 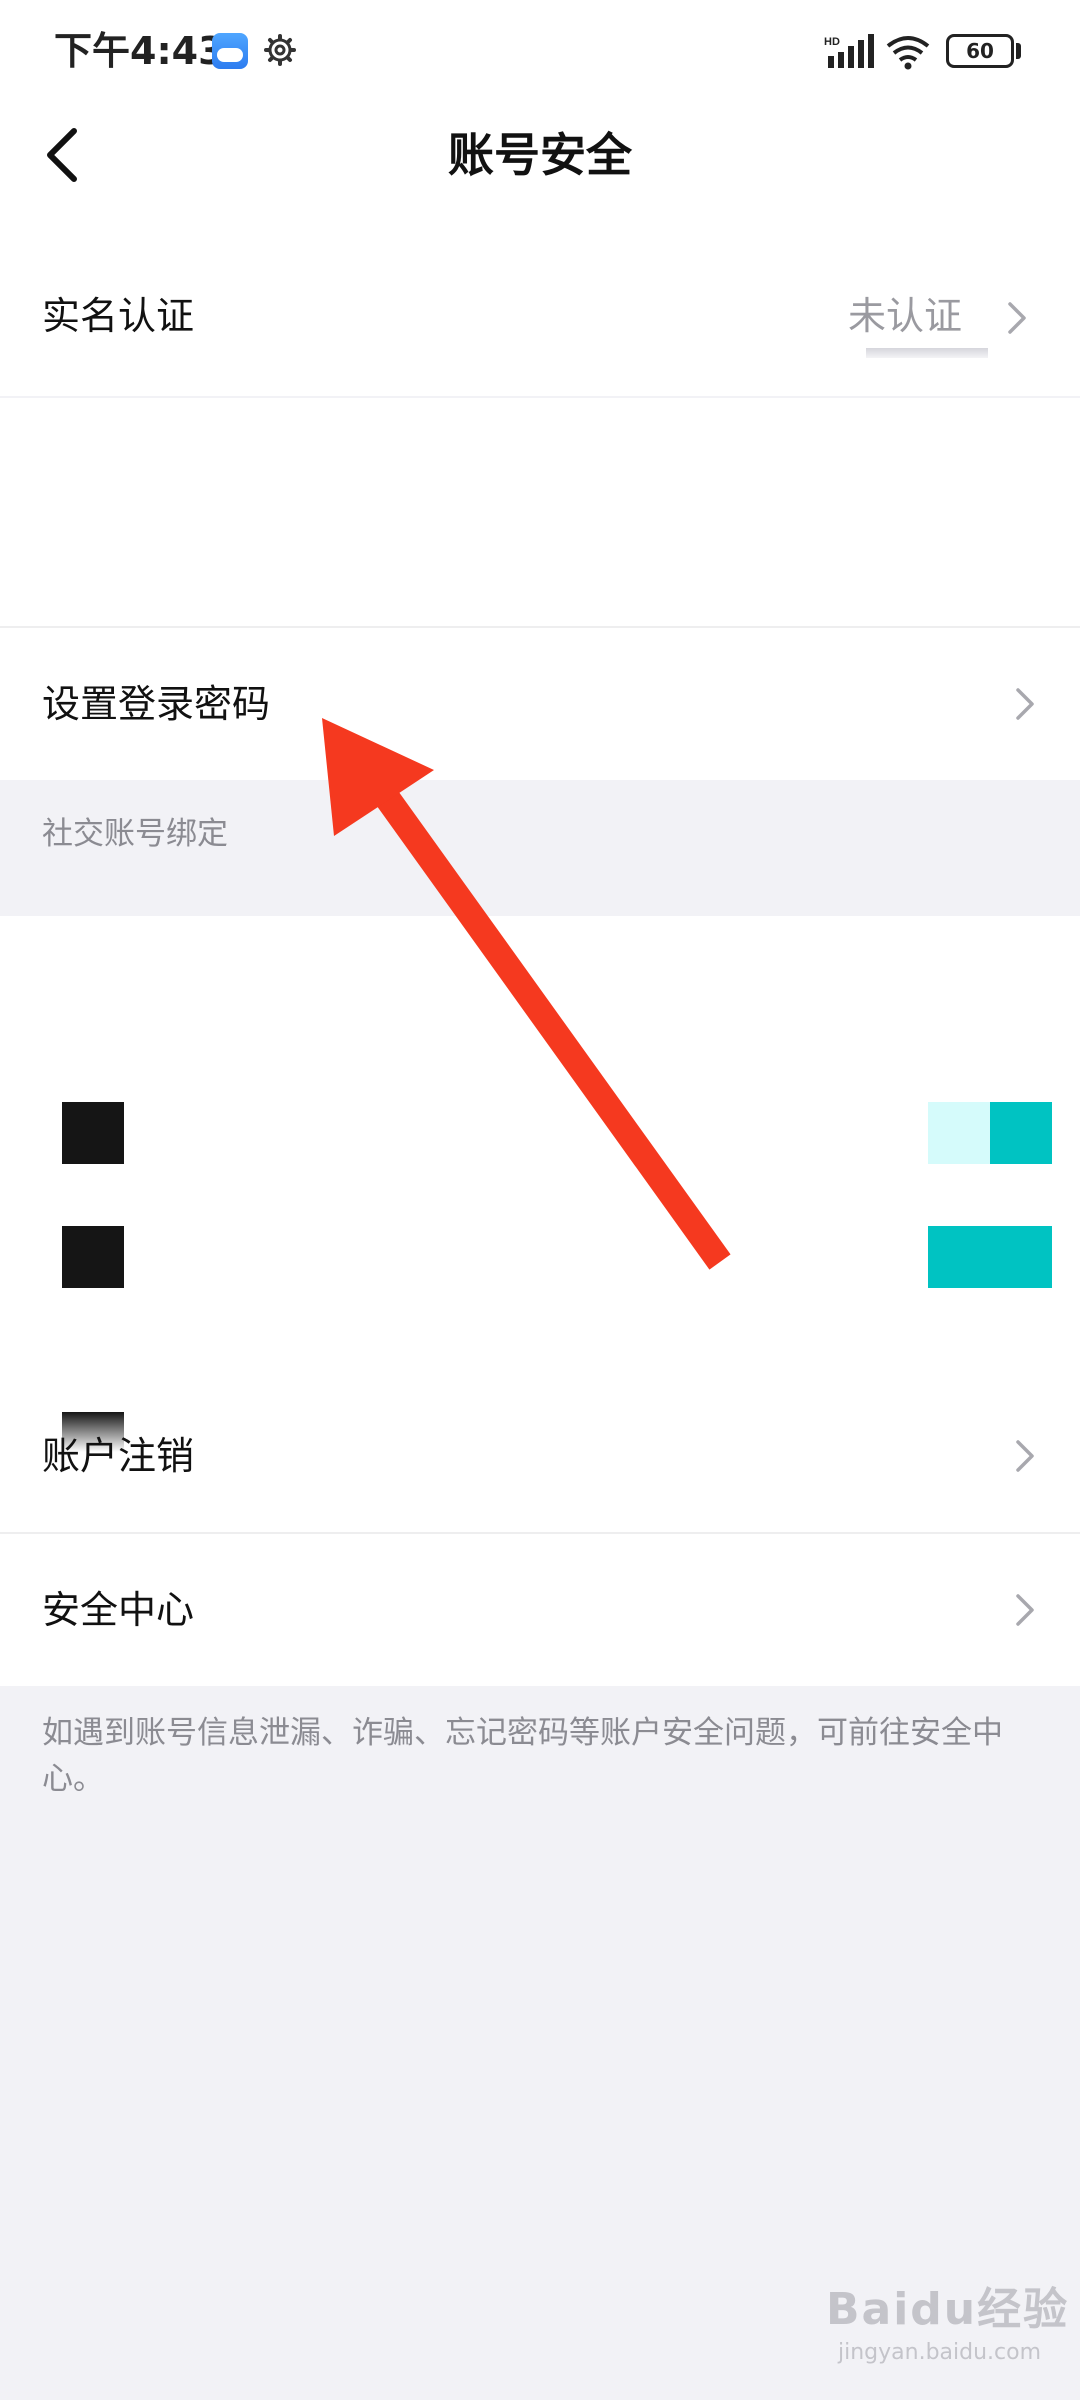 What do you see at coordinates (139, 51) in the screenshot?
I see `status-time: 下午4:43` at bounding box center [139, 51].